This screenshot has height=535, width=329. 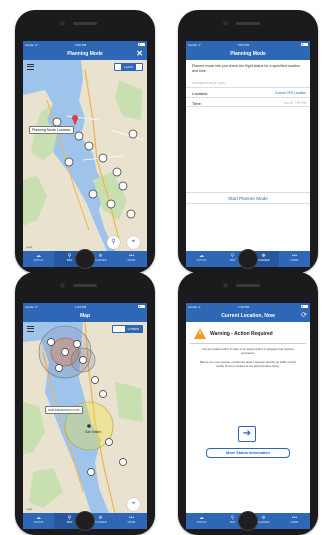 What do you see at coordinates (139, 54) in the screenshot?
I see `close-icon: ✕` at bounding box center [139, 54].